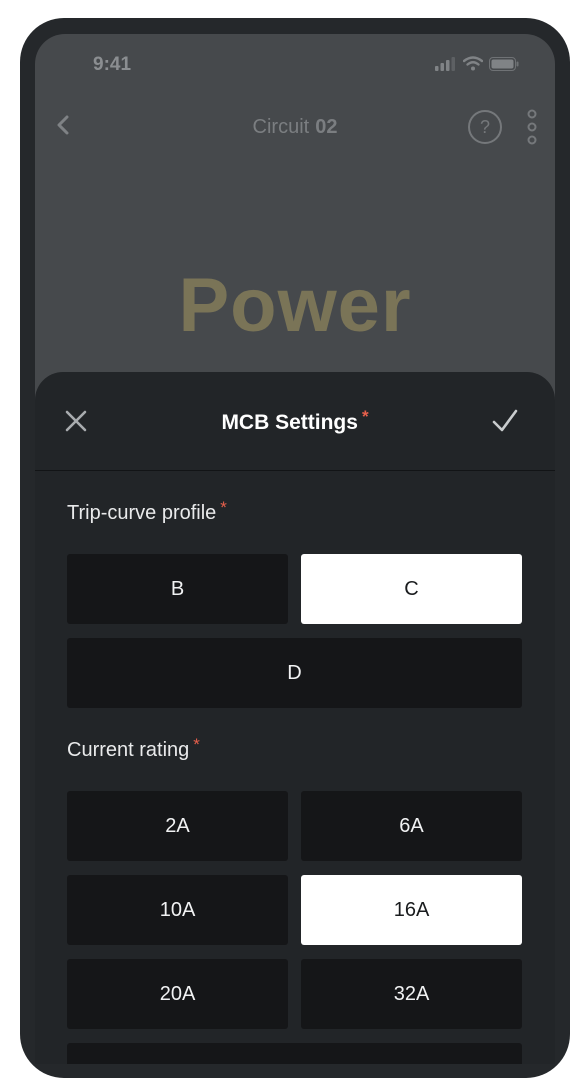 This screenshot has height=1078, width=587. I want to click on sheet-title: MCB Settings *, so click(295, 421).